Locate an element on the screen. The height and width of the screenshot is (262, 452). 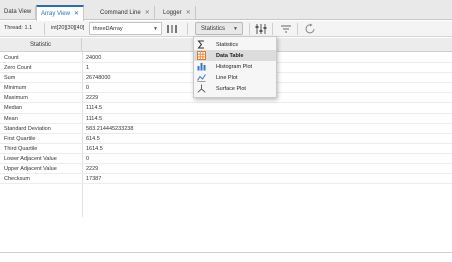
menu-item-line-plot: Line Plot is located at coordinates (235, 77).